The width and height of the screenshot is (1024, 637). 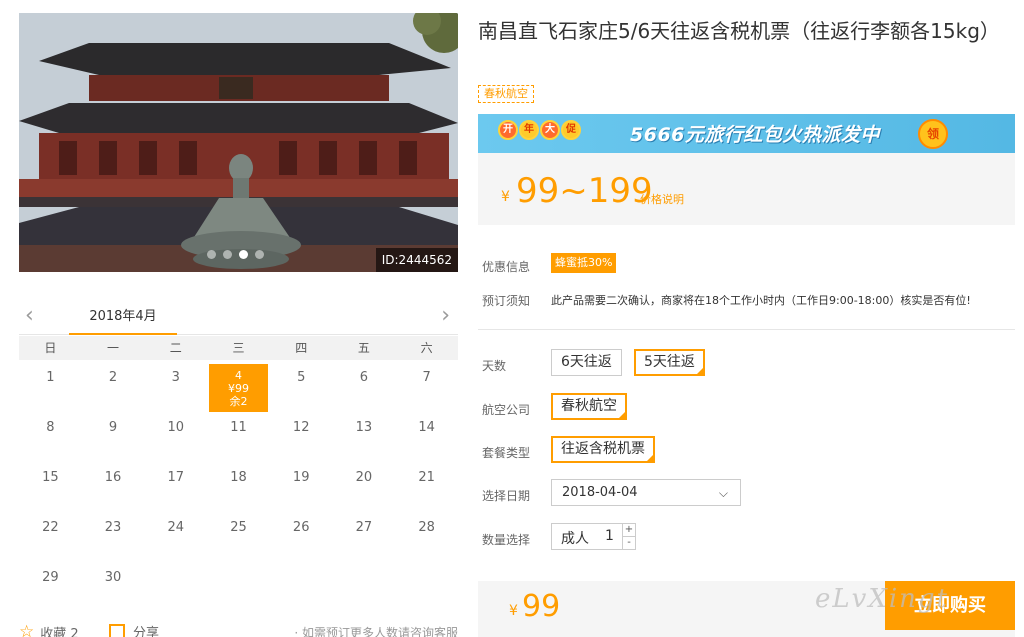 I want to click on days-label: 天数, so click(x=494, y=366).